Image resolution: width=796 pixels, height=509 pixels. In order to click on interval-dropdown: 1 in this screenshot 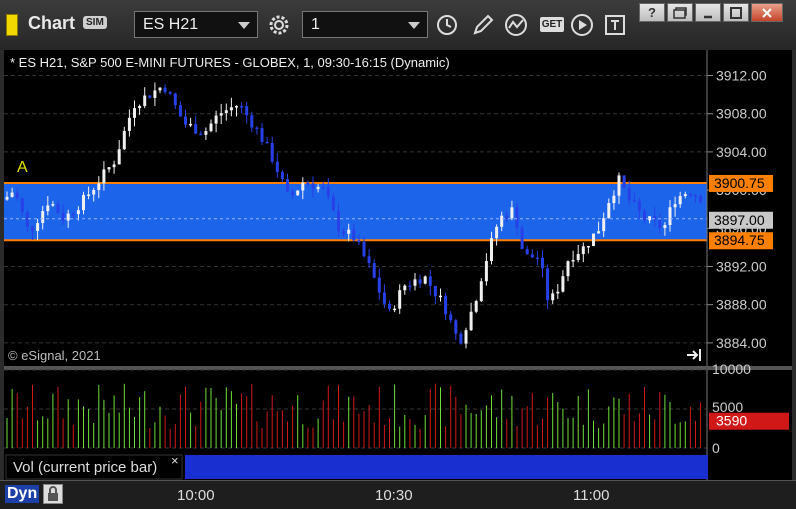, I will do `click(365, 24)`.